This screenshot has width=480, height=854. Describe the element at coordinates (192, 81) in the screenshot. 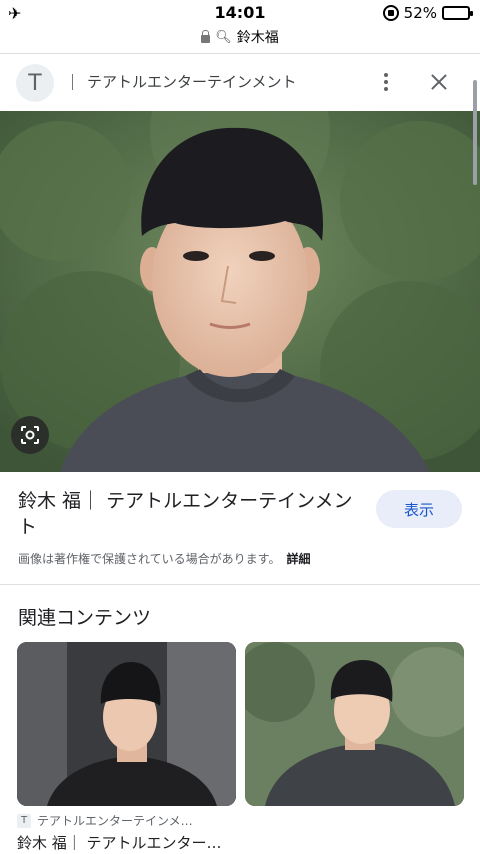

I see `source-title: テアトルエンターテインメント` at that location.